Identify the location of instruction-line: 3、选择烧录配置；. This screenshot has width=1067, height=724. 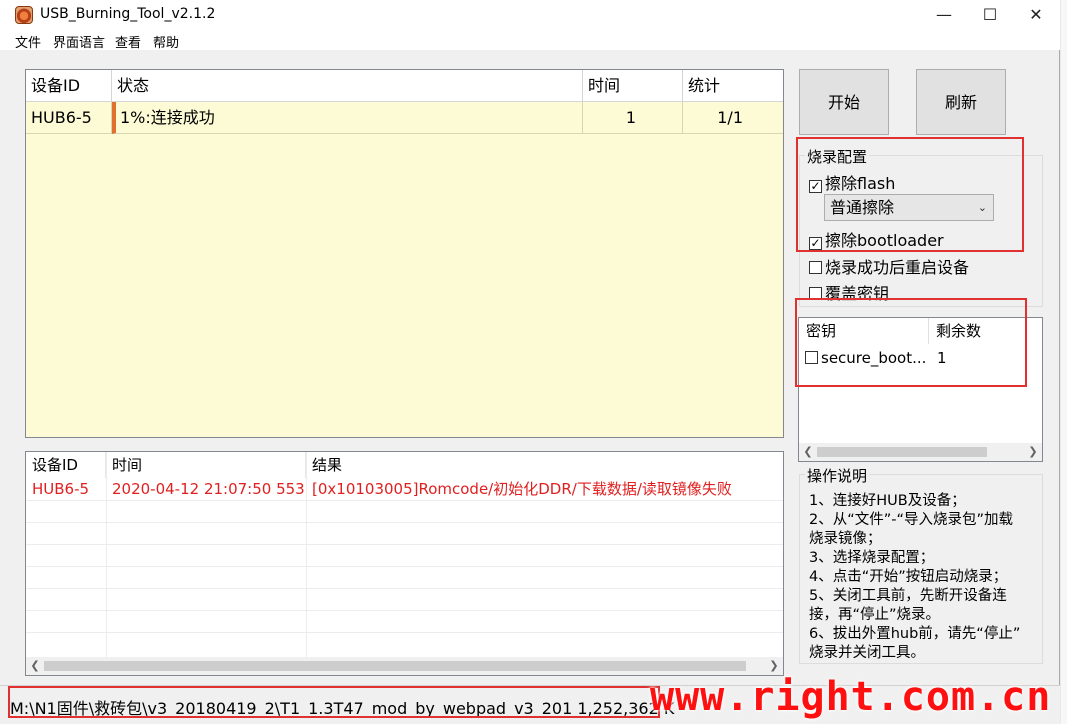
(872, 558).